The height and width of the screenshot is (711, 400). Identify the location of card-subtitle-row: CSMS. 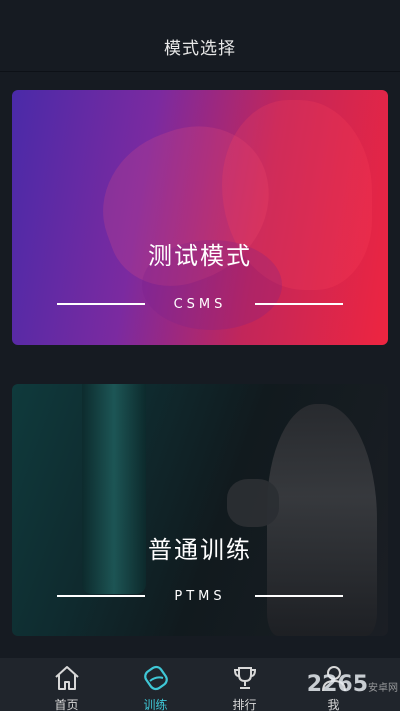
(200, 304).